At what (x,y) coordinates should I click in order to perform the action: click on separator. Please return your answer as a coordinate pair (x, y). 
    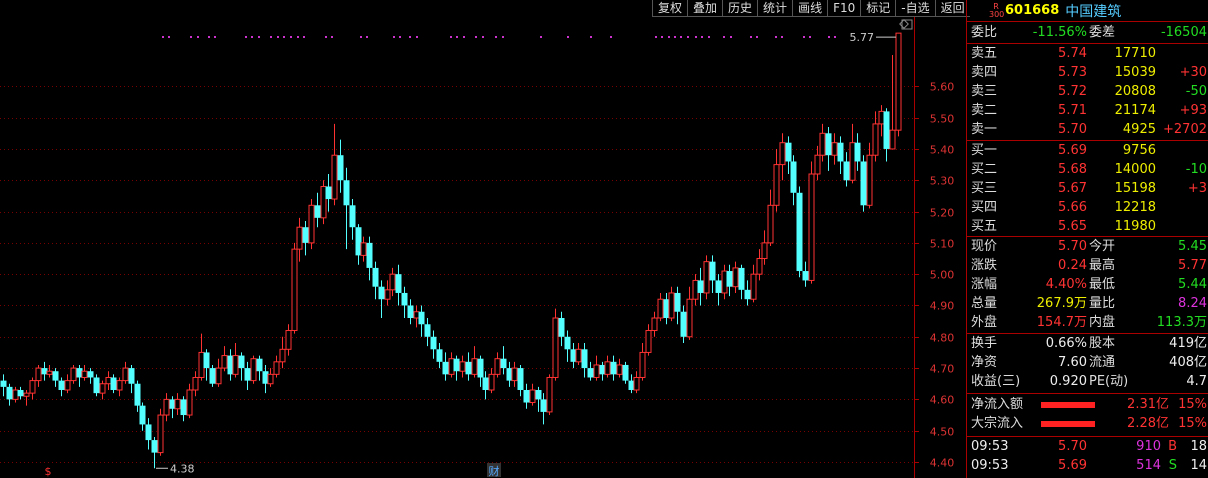
    Looking at the image, I should click on (1087, 393).